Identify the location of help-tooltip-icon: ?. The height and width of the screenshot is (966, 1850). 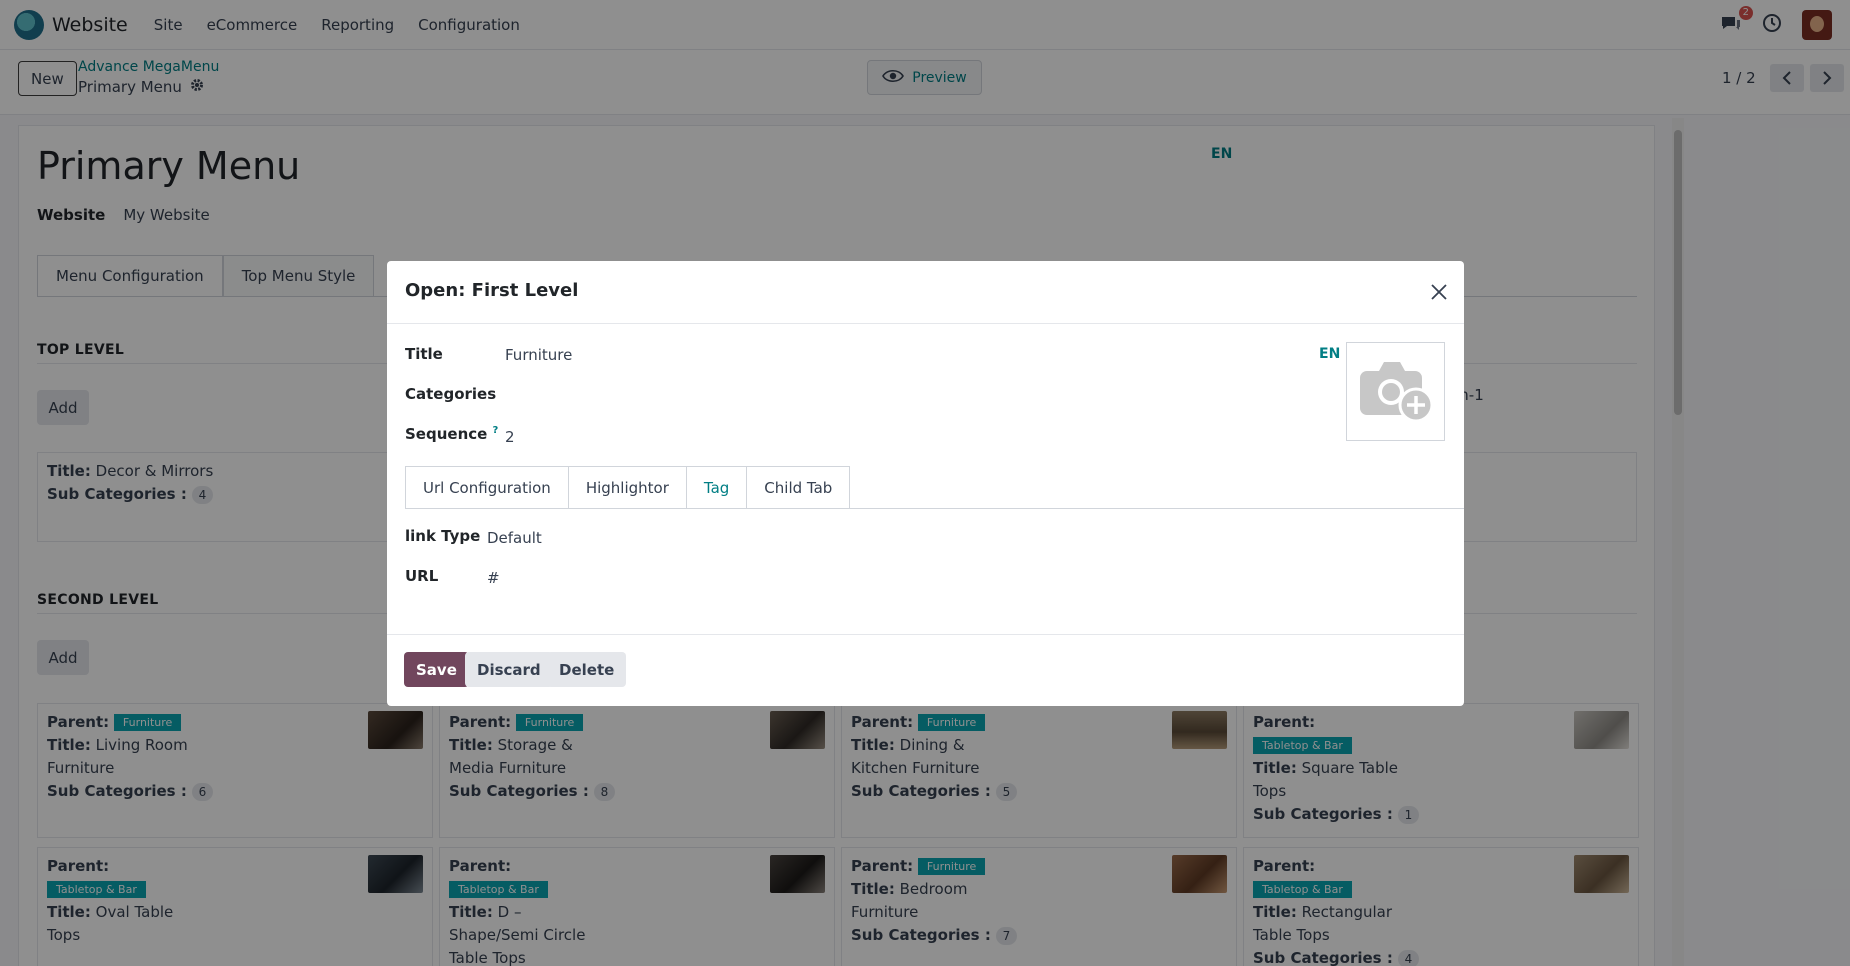
(496, 430).